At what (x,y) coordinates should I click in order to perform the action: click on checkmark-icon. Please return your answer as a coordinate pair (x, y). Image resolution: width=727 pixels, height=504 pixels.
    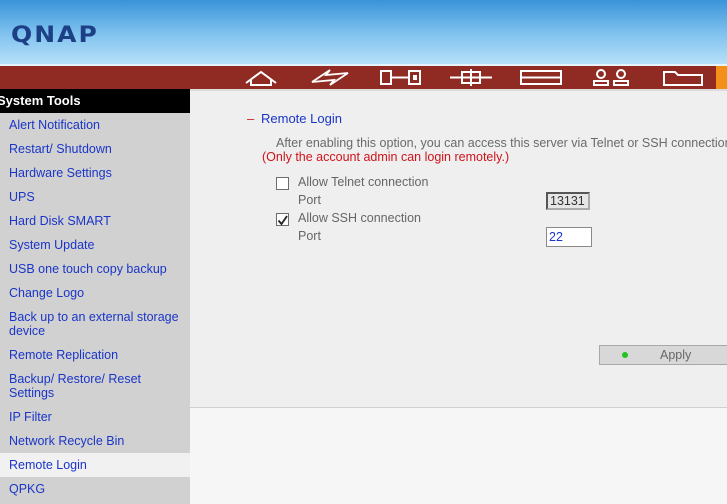
    Looking at the image, I should click on (282, 220).